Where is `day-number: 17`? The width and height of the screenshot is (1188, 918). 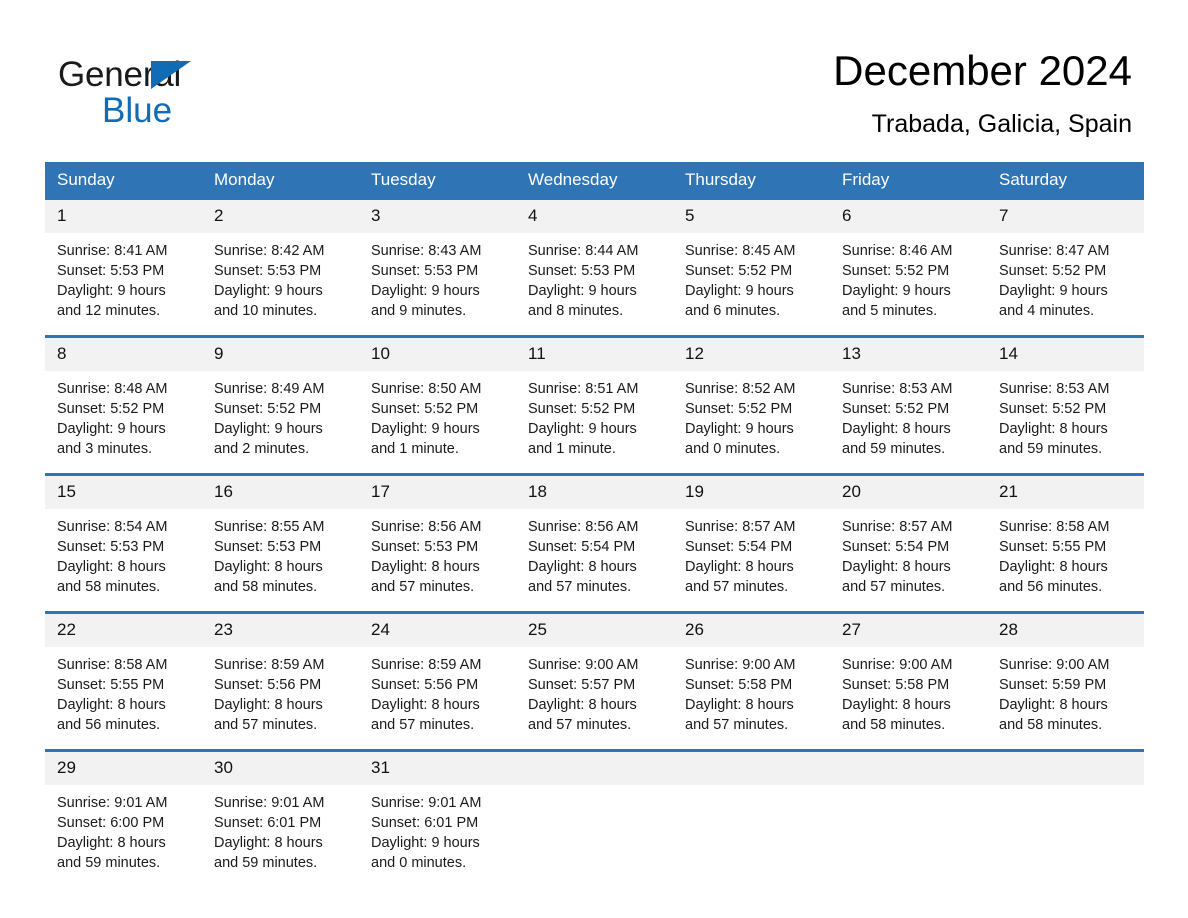 day-number: 17 is located at coordinates (437, 492).